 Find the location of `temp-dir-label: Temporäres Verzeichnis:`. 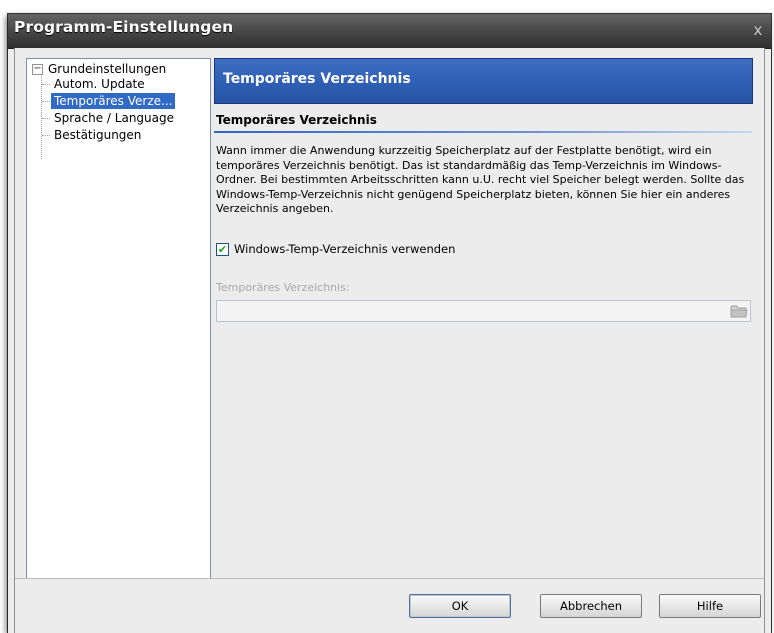

temp-dir-label: Temporäres Verzeichnis: is located at coordinates (283, 287).